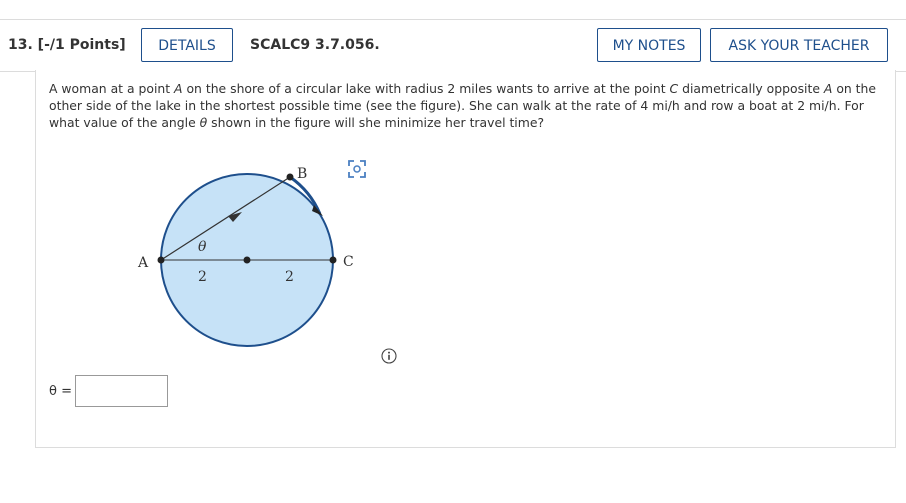  I want to click on point-center, so click(247, 260).